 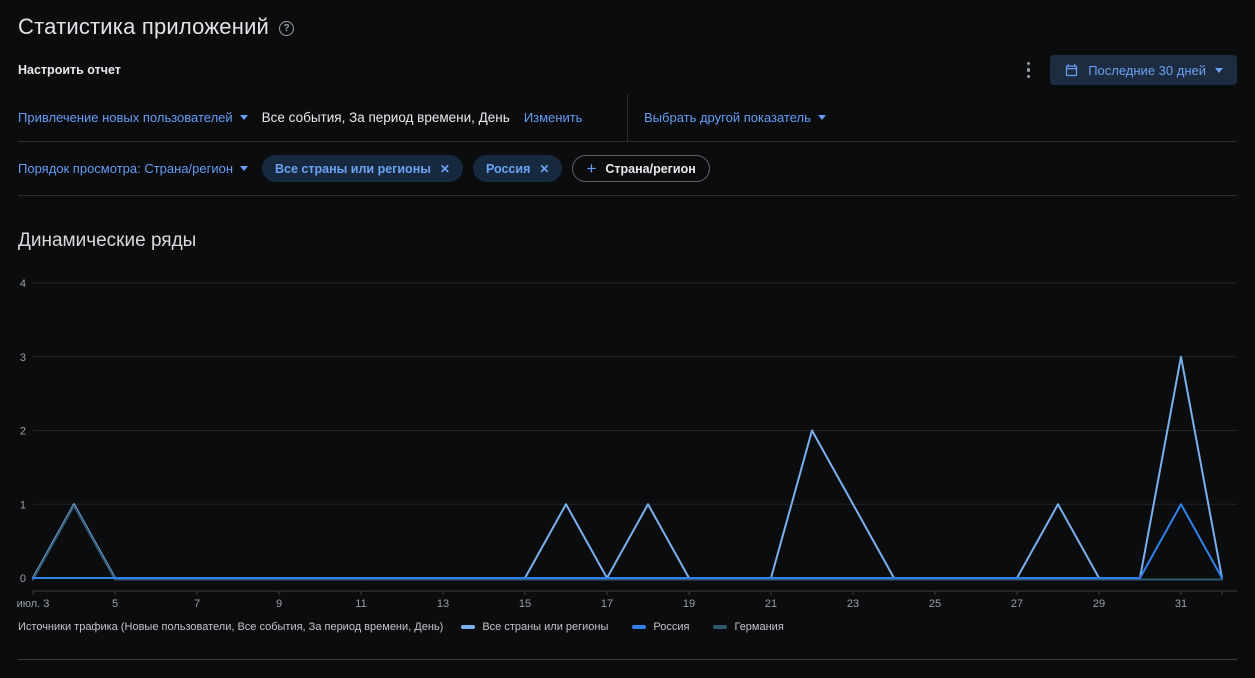 I want to click on compare-metric-cell: Выбрать другой показатель, so click(x=932, y=117).